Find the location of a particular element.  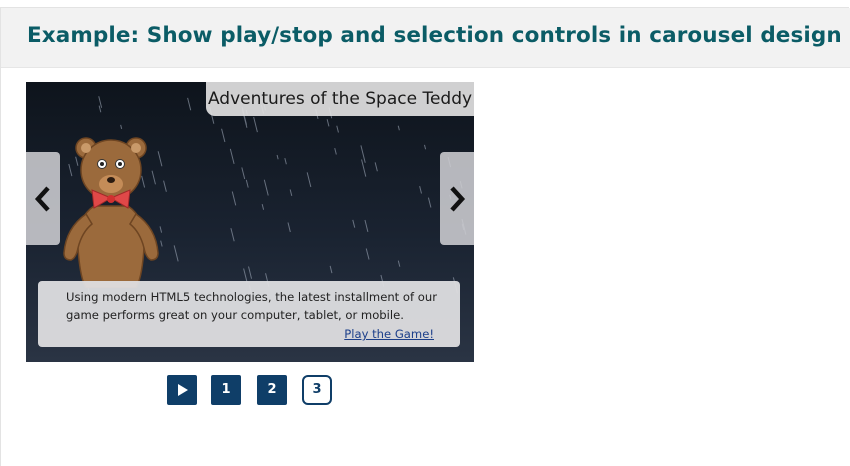

slide-title: Adventures of the Space Teddy is located at coordinates (340, 99).